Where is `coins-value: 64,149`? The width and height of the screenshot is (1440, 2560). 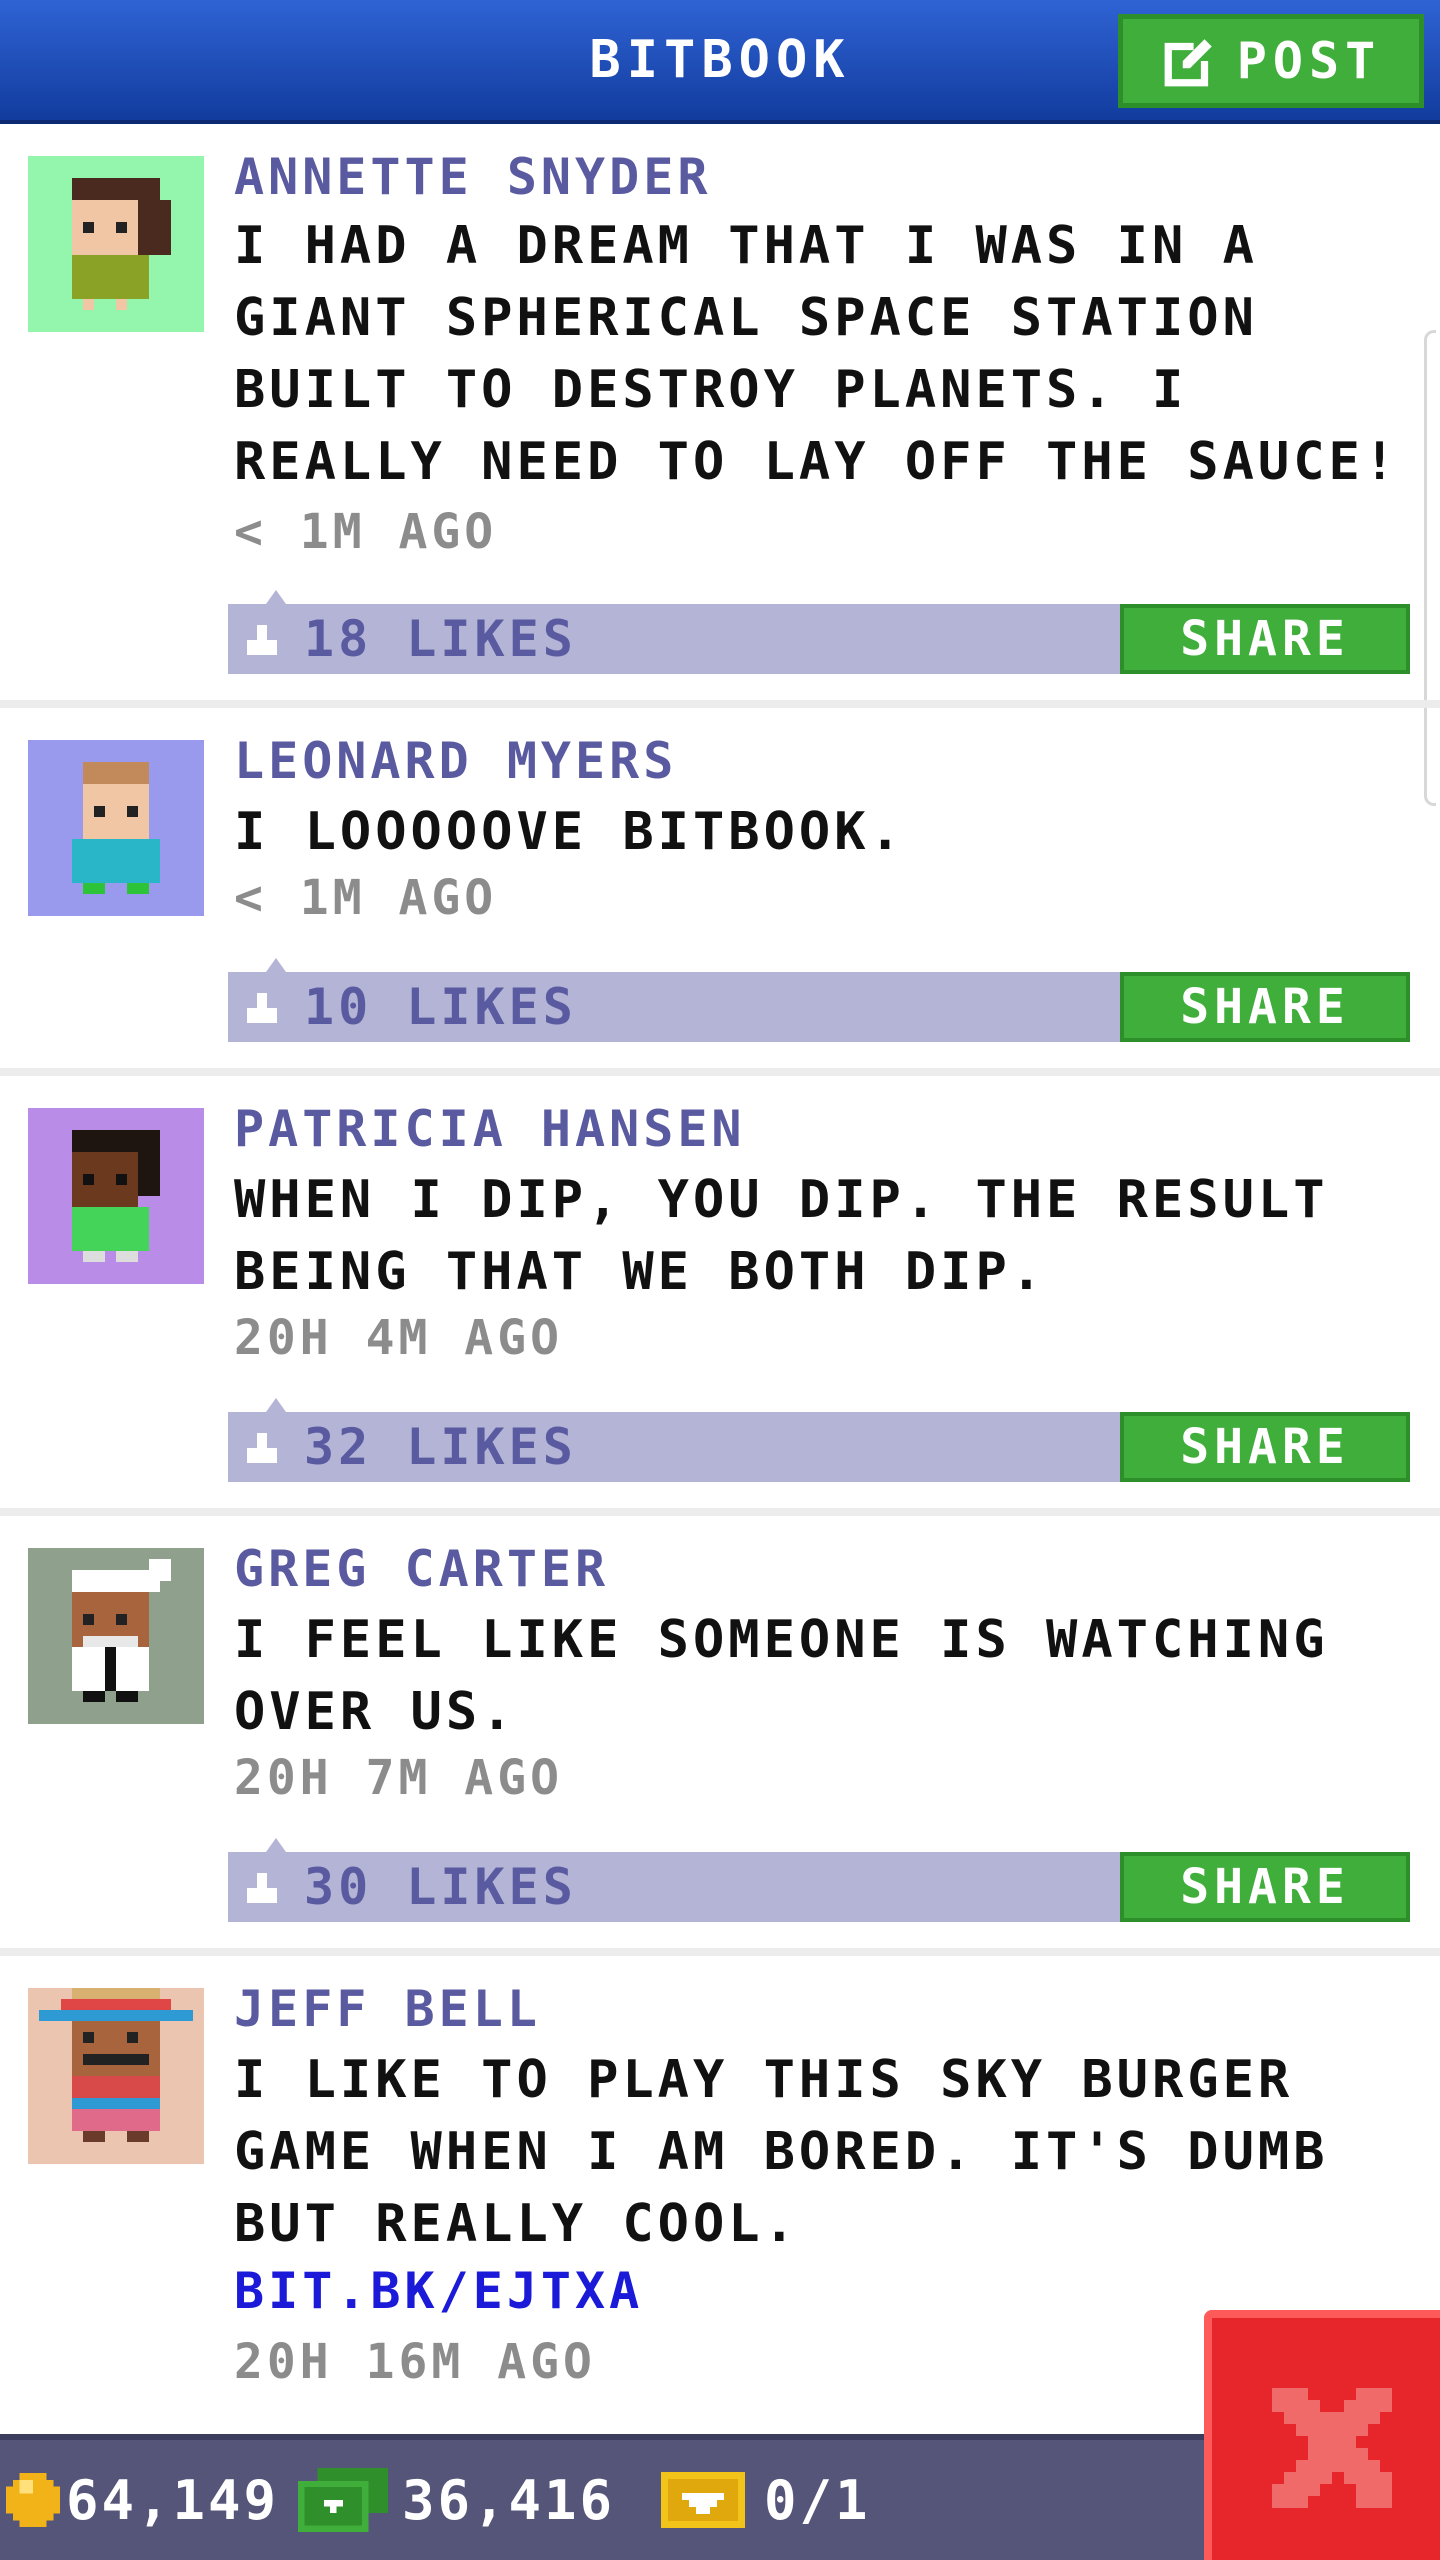 coins-value: 64,149 is located at coordinates (173, 2500).